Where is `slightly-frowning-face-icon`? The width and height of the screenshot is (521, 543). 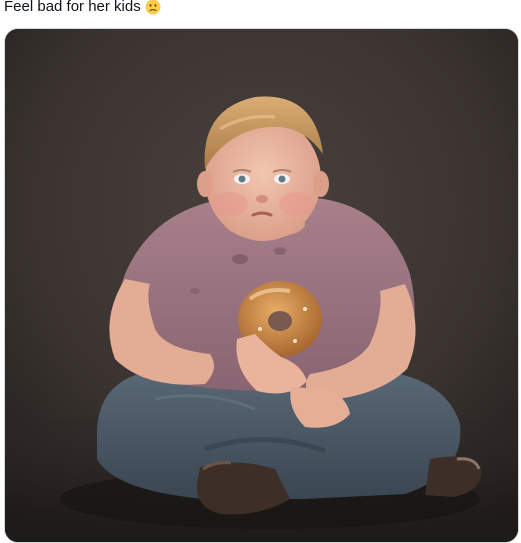
slightly-frowning-face-icon is located at coordinates (153, 7).